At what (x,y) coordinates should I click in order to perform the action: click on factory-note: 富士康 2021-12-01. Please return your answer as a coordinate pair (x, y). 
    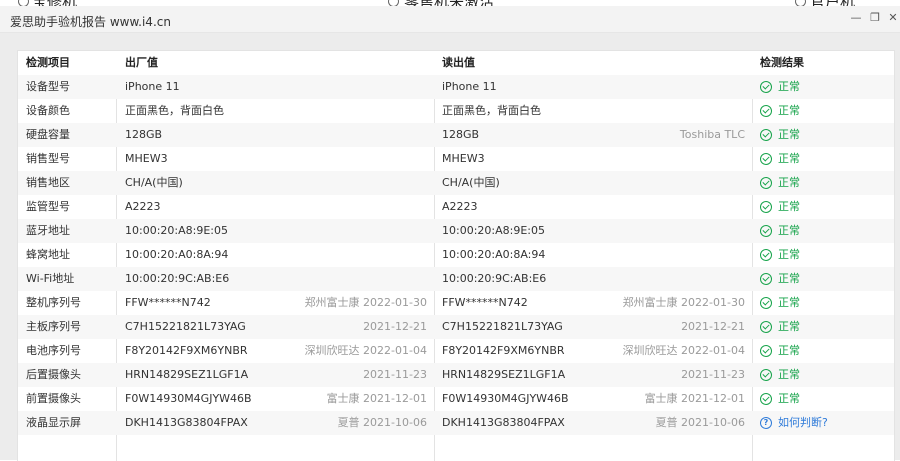
    Looking at the image, I should click on (376, 398).